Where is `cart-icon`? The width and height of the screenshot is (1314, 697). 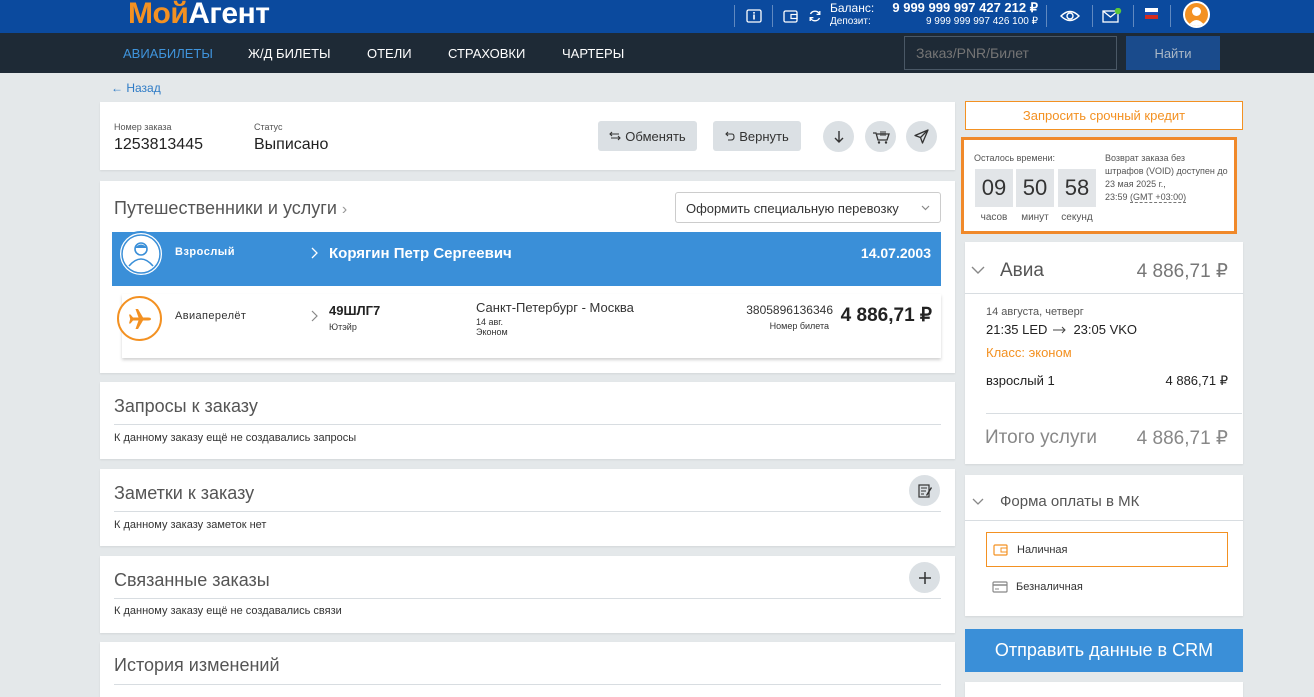 cart-icon is located at coordinates (881, 137).